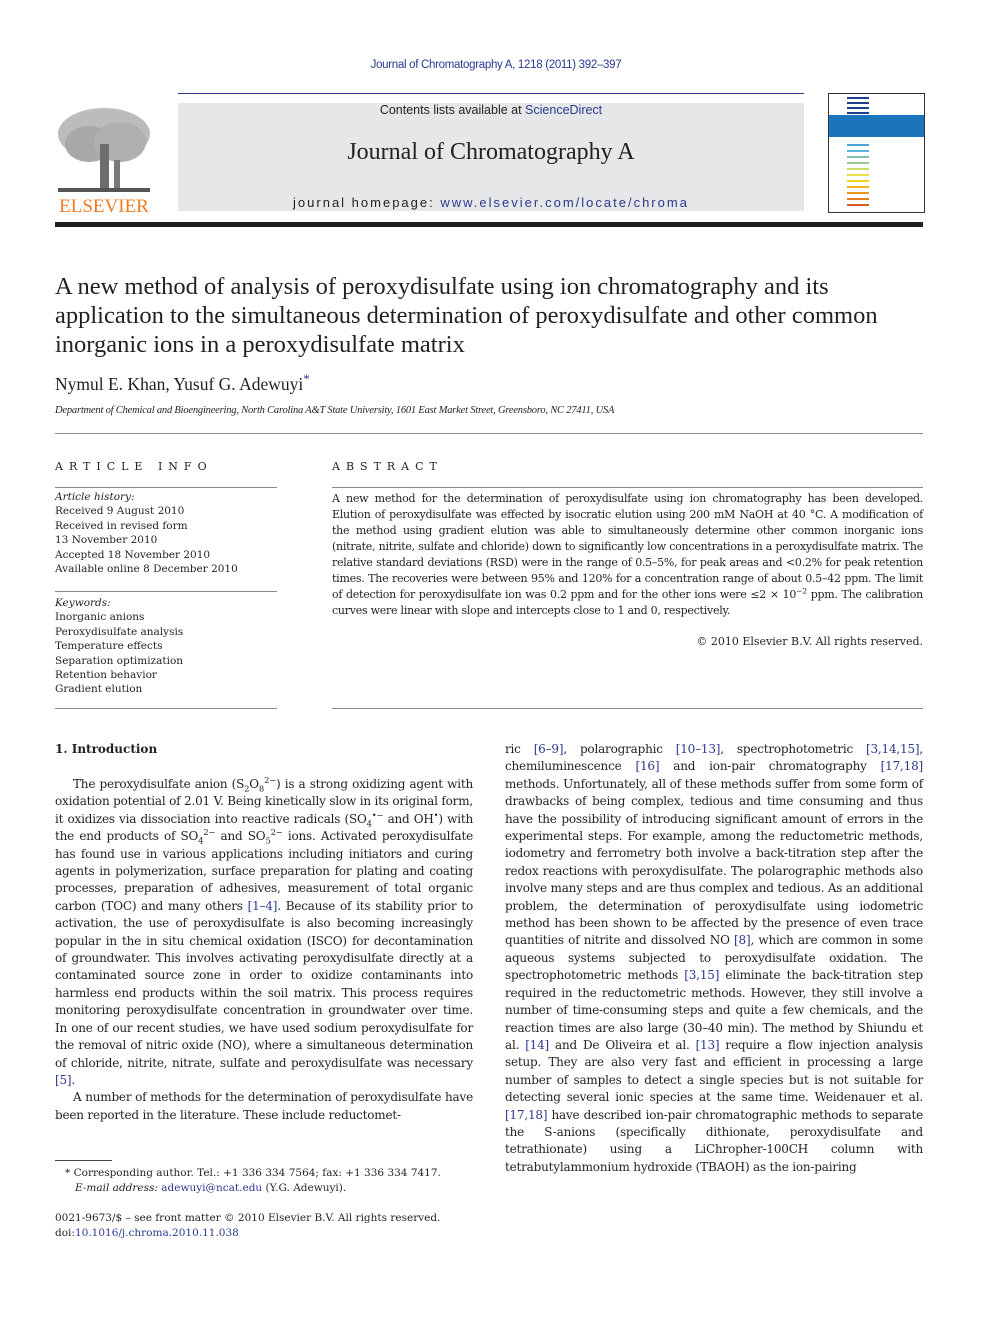  What do you see at coordinates (106, 540) in the screenshot?
I see `history-item: 13 November 2010` at bounding box center [106, 540].